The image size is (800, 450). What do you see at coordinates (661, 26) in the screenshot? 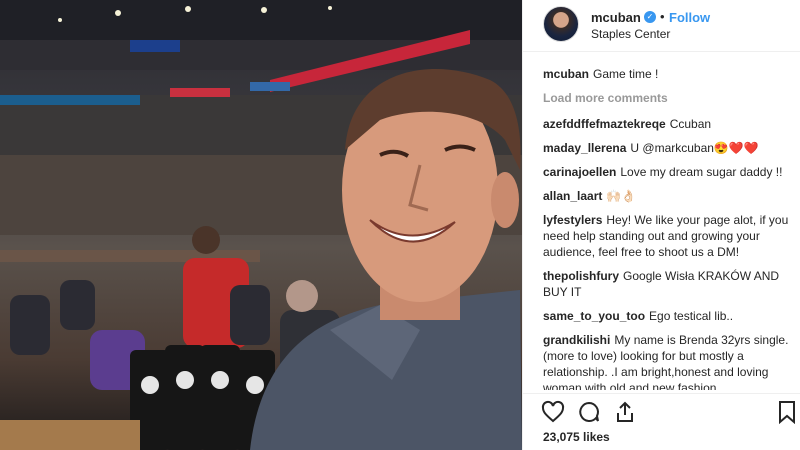
I see `post-header: mcuban ✓ • Follow Staples Center` at bounding box center [661, 26].